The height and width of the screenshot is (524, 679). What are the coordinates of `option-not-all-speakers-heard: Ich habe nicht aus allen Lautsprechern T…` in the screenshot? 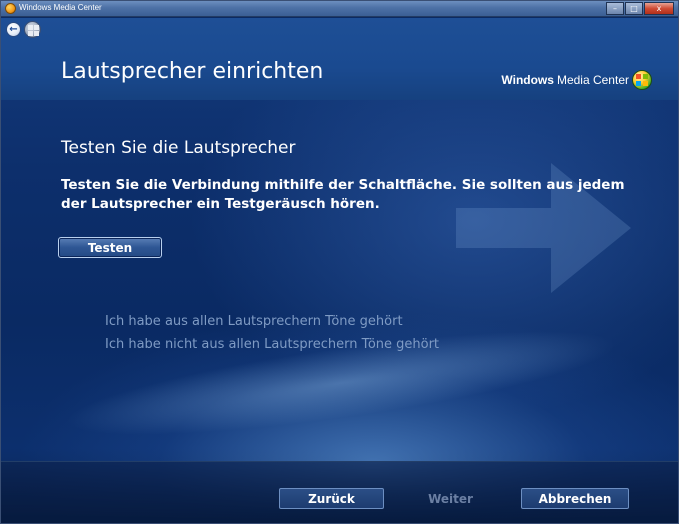 It's located at (272, 344).